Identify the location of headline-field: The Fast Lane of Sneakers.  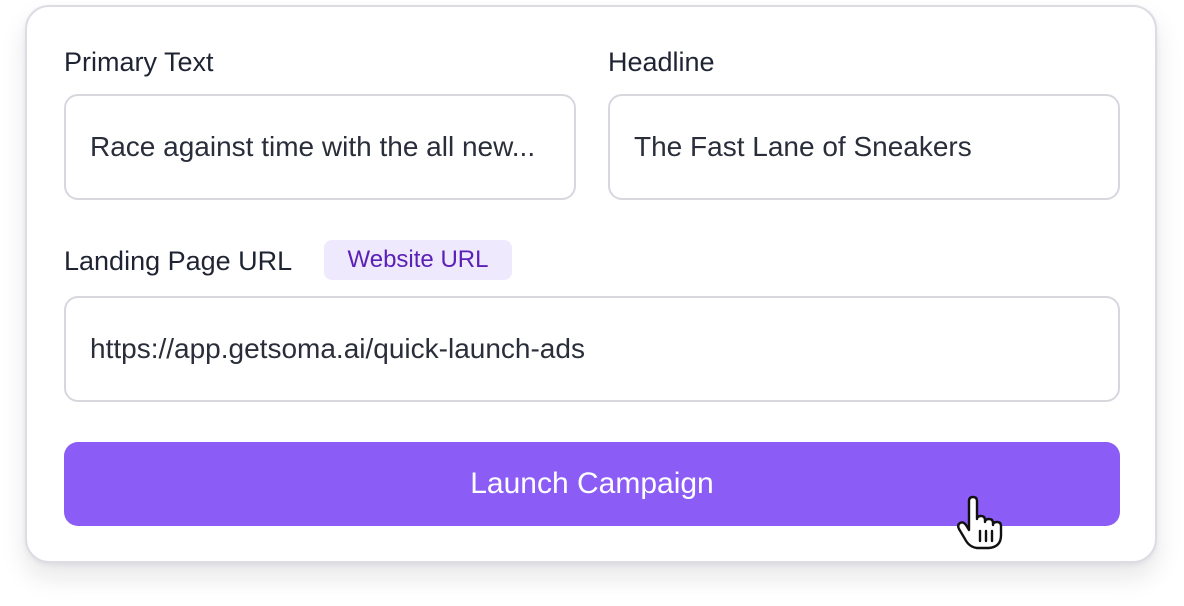
(864, 147).